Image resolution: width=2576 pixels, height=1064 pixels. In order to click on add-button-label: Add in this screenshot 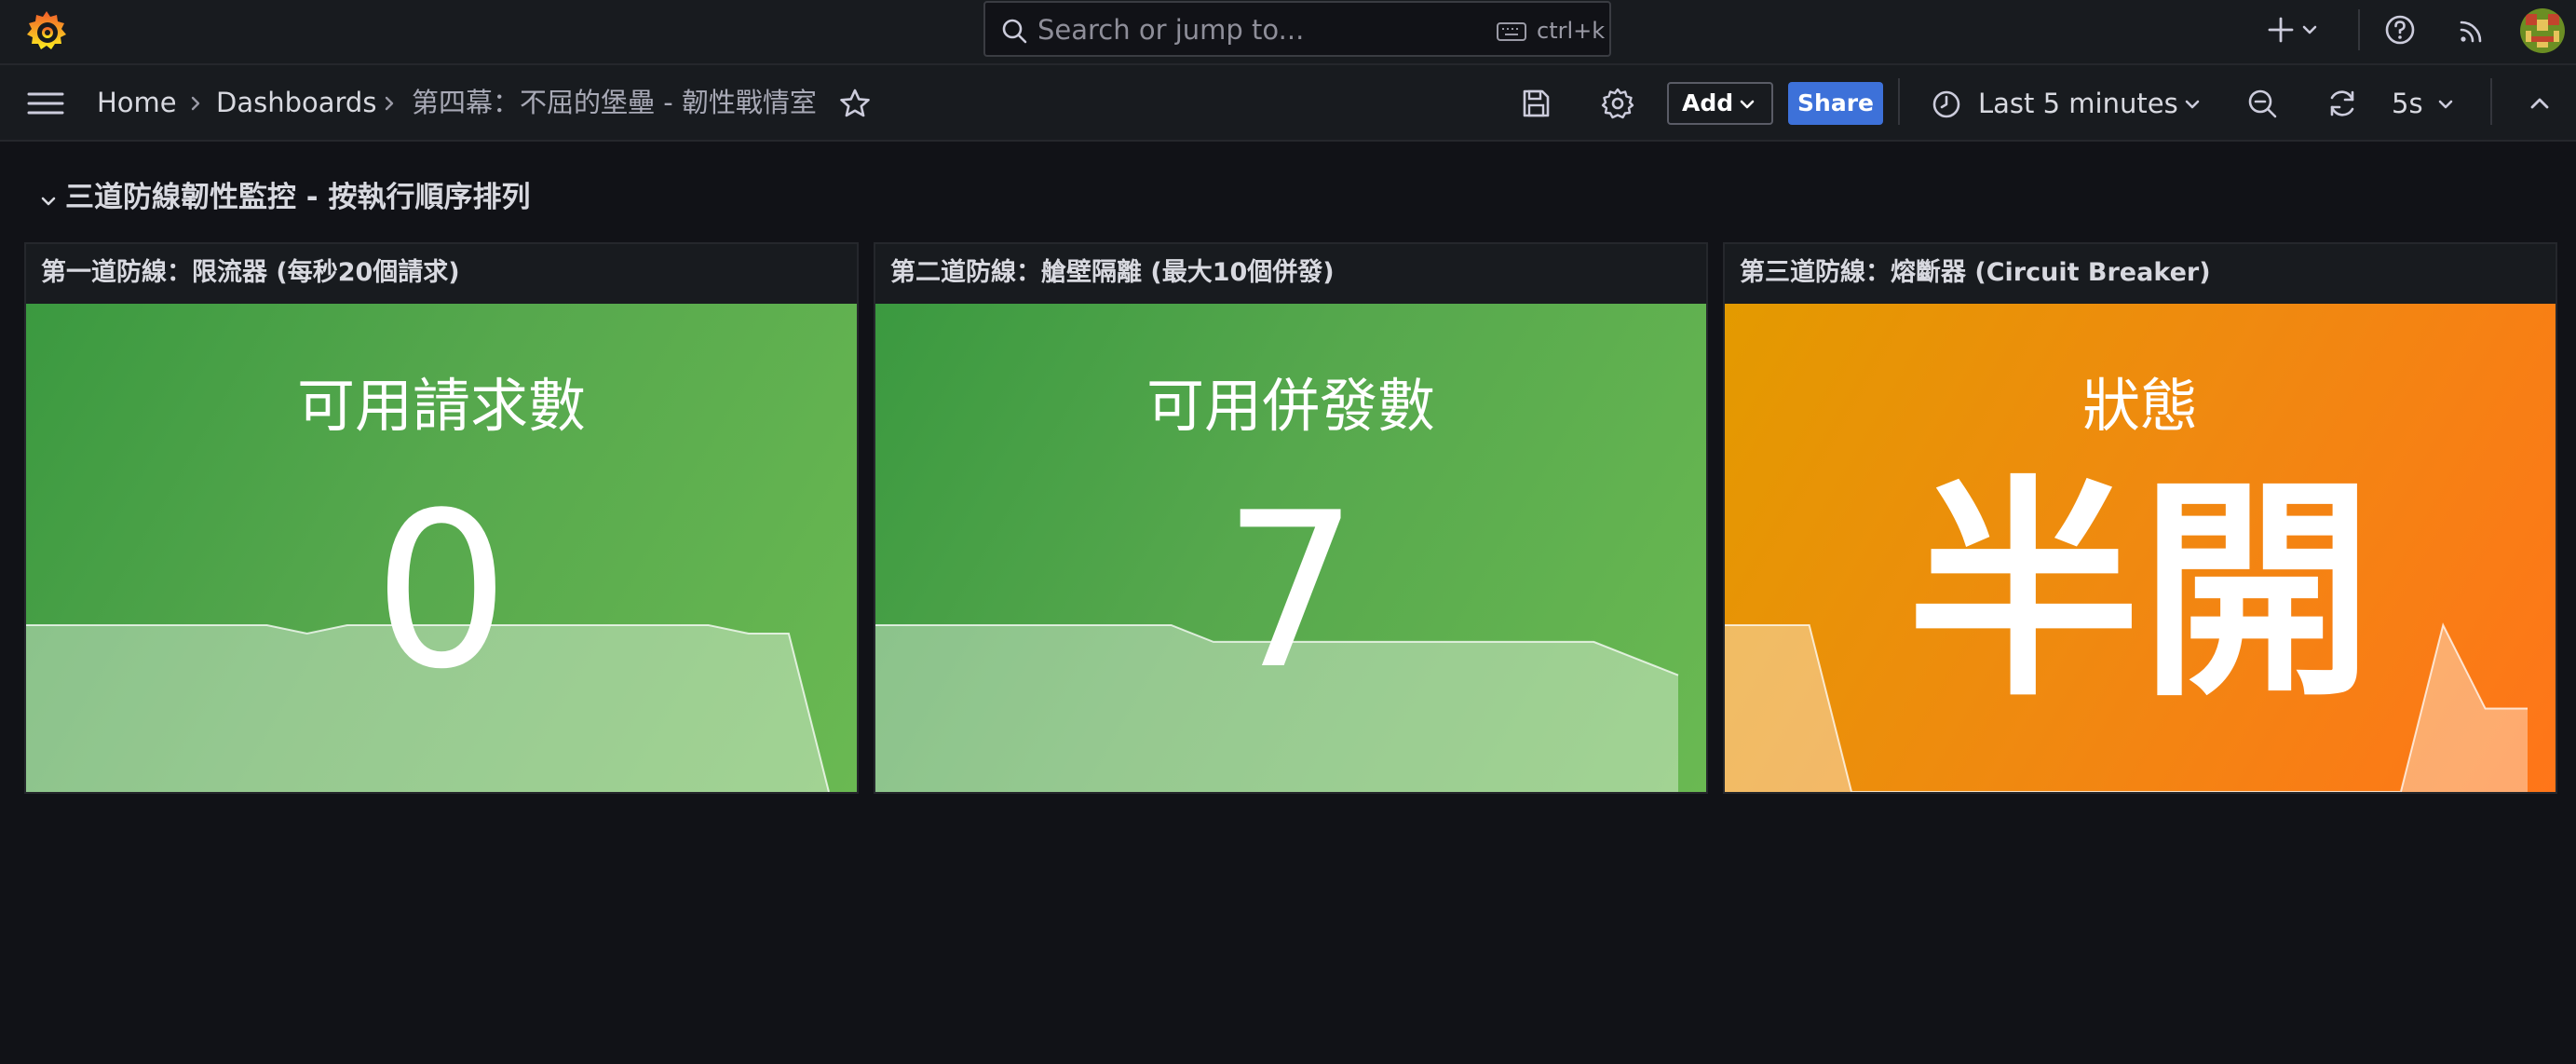, I will do `click(1708, 102)`.